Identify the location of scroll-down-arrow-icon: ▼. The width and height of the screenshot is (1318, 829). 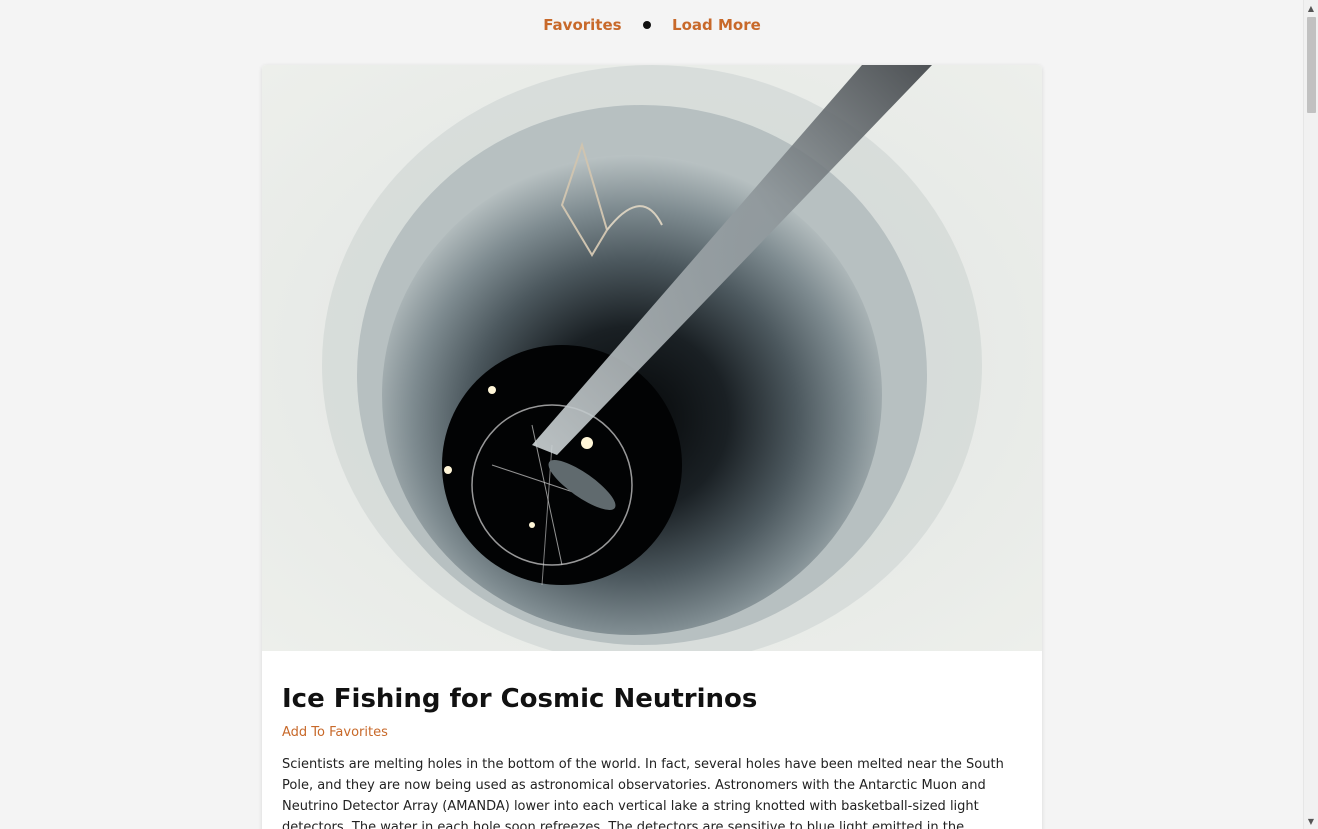
(1311, 822).